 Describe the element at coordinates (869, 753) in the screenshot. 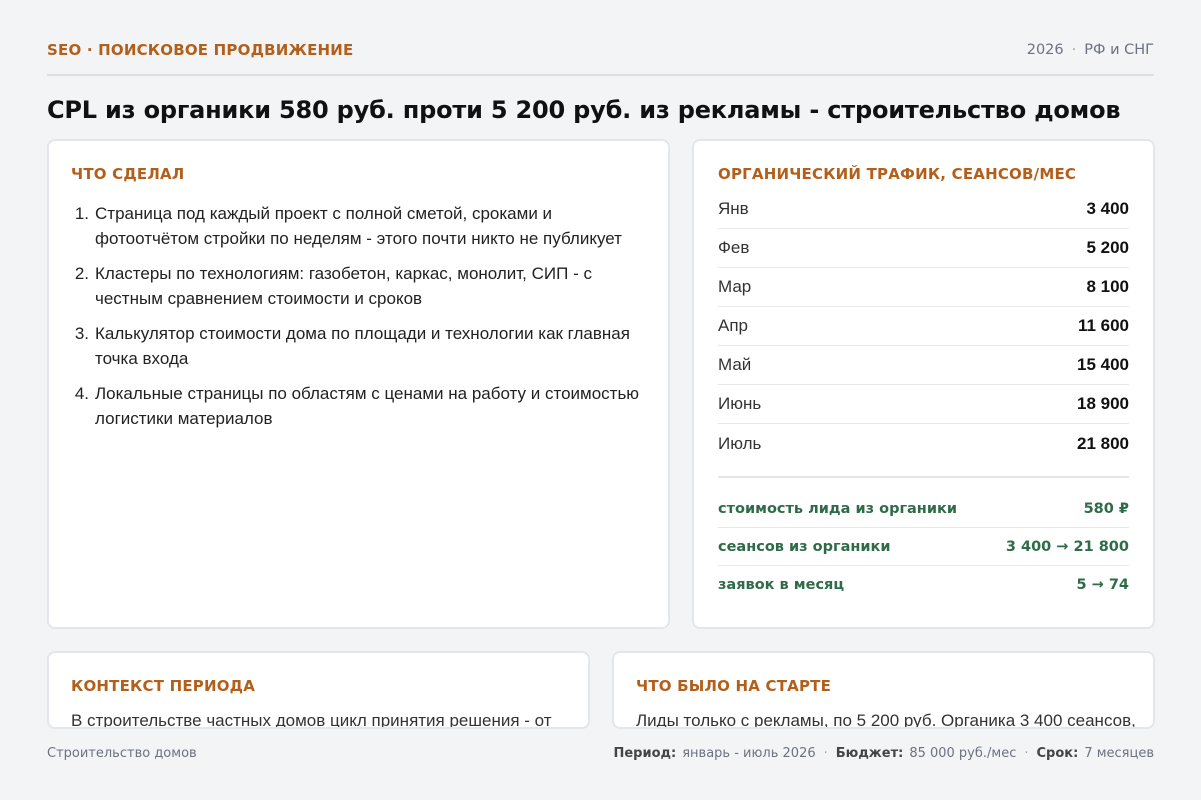

I see `budget-label: Бюджет:` at that location.